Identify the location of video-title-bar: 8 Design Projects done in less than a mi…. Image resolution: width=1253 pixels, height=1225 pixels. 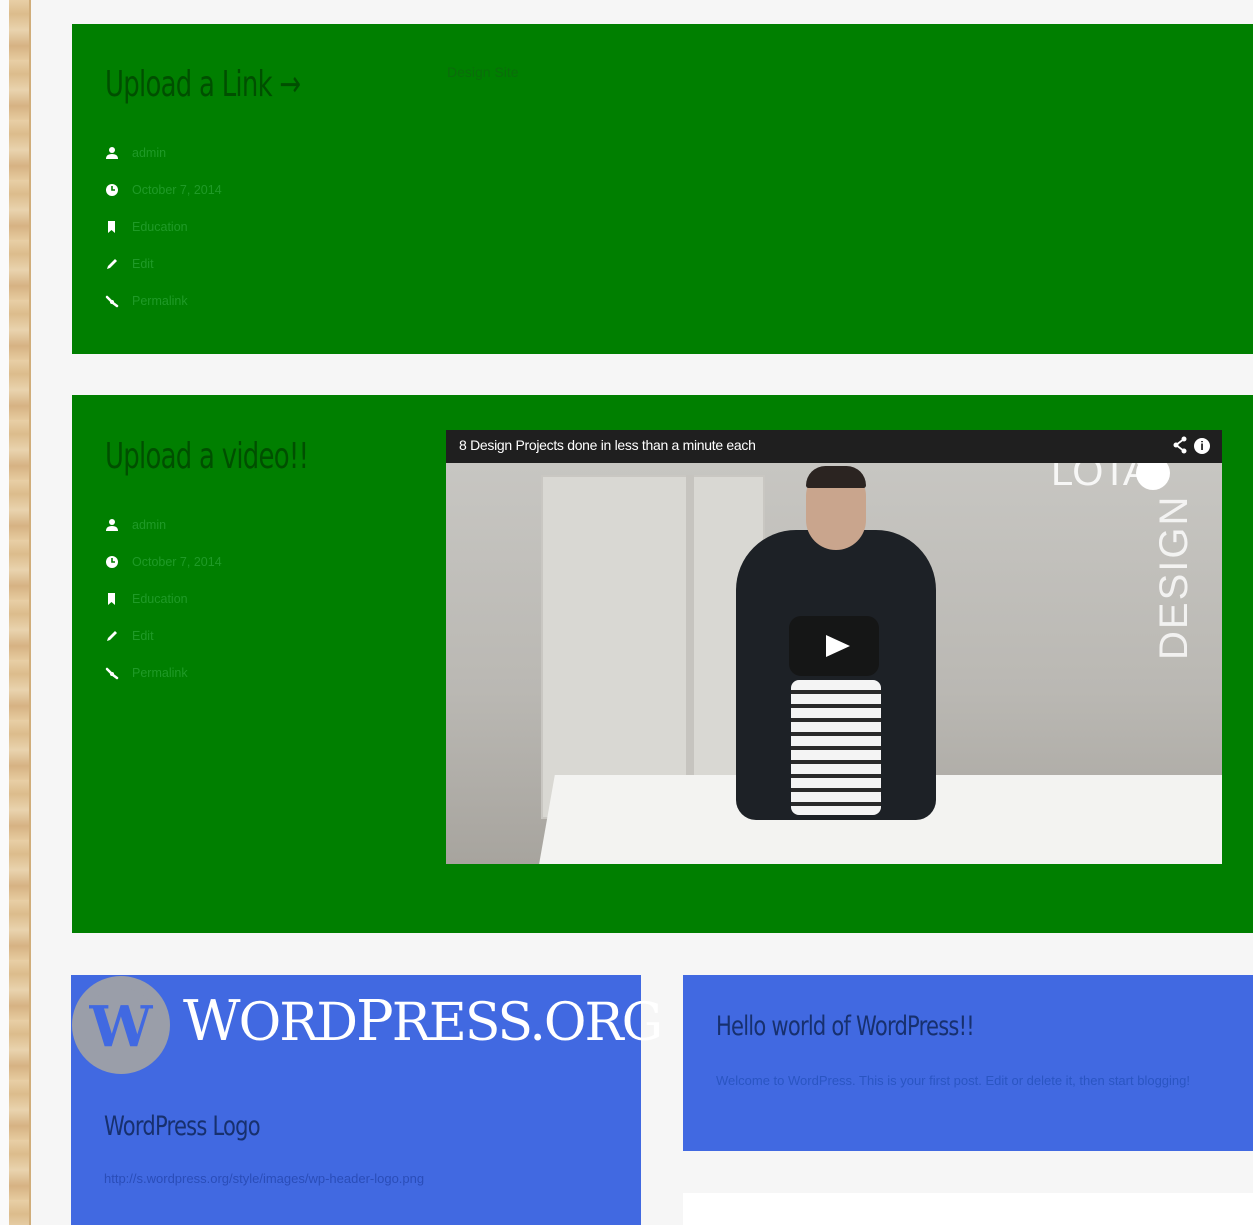
(834, 446).